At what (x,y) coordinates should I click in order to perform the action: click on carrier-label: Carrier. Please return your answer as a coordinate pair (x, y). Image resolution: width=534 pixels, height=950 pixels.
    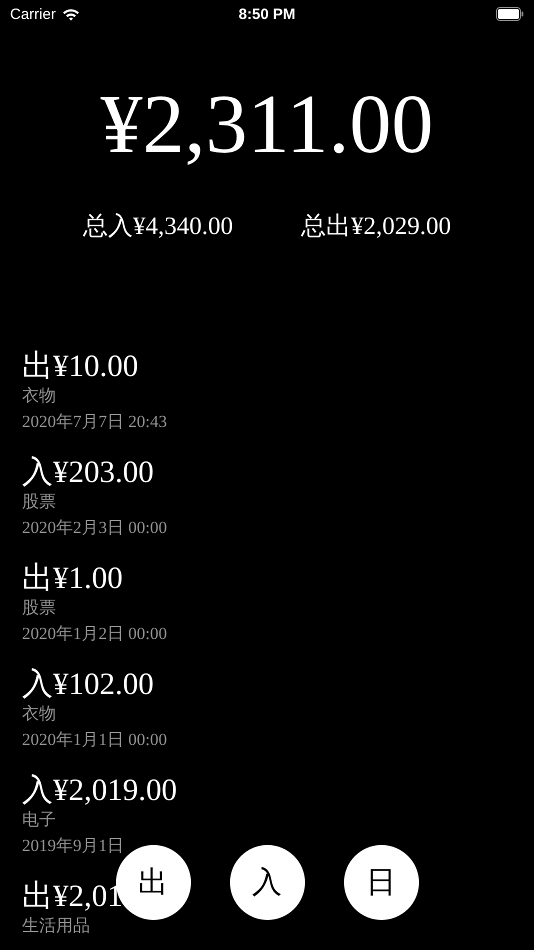
    Looking at the image, I should click on (33, 14).